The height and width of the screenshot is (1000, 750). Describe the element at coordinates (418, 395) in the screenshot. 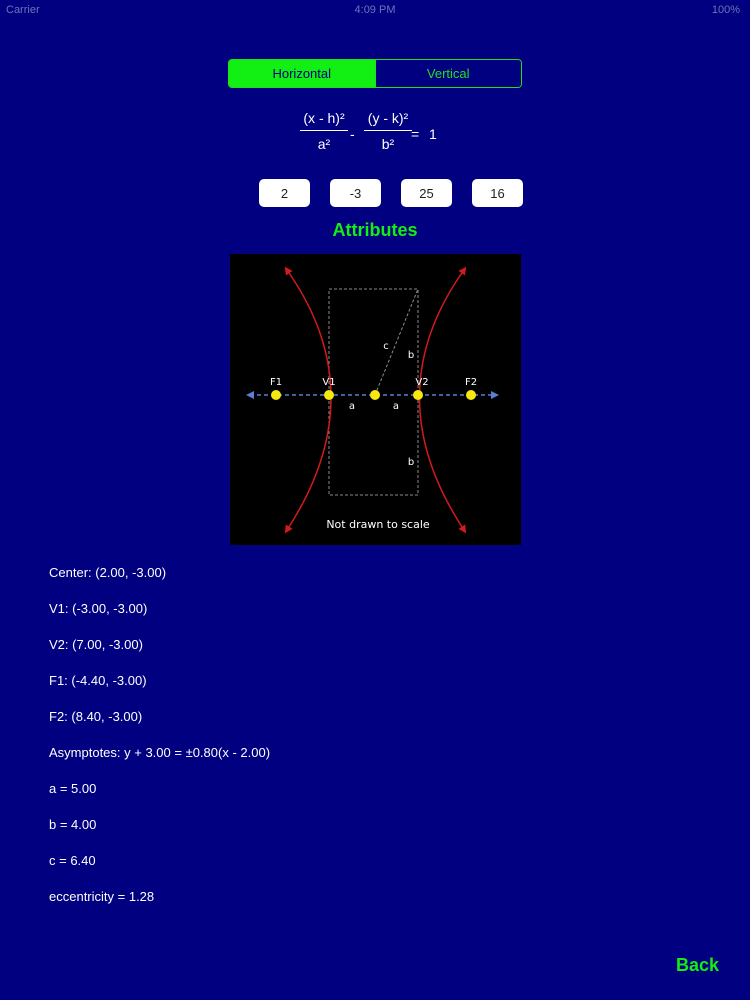

I see `vertex-2-point` at that location.